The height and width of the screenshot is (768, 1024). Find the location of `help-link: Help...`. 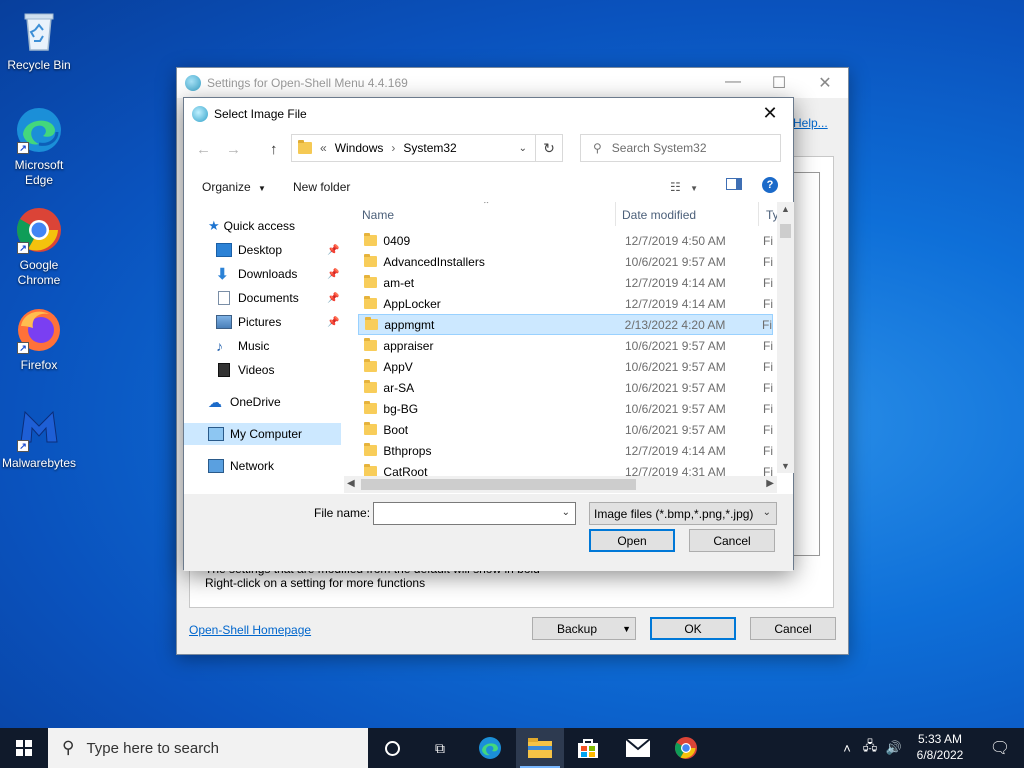

help-link: Help... is located at coordinates (810, 123).